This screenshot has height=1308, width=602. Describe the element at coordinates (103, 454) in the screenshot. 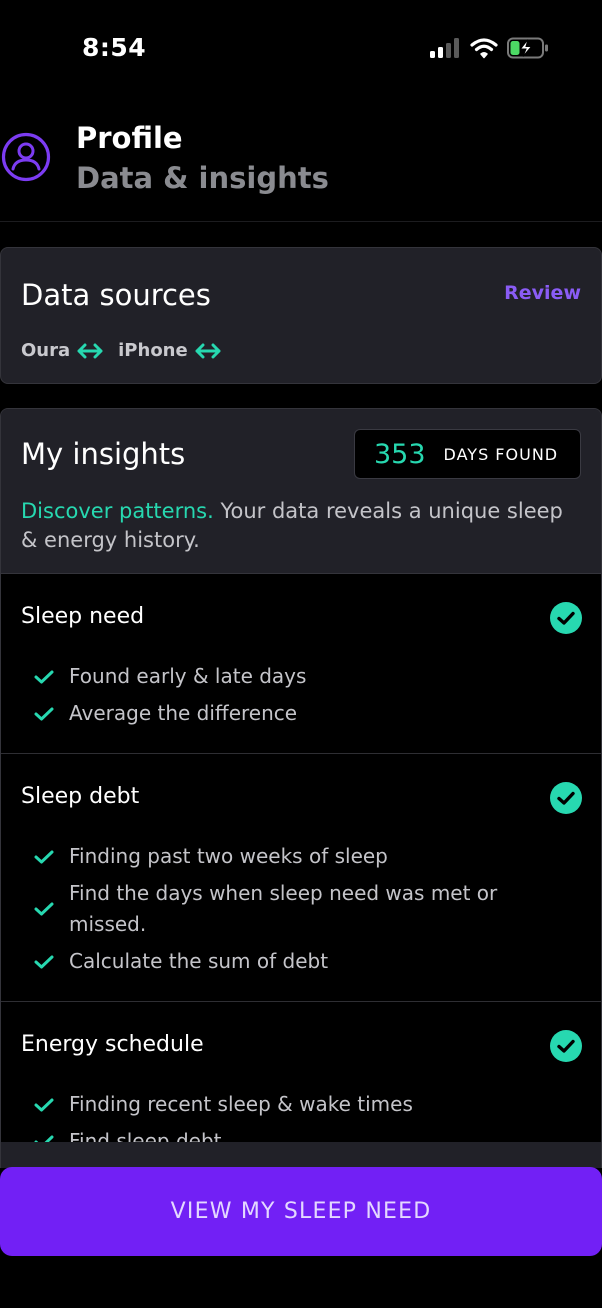

I see `insights-title: My insights` at that location.